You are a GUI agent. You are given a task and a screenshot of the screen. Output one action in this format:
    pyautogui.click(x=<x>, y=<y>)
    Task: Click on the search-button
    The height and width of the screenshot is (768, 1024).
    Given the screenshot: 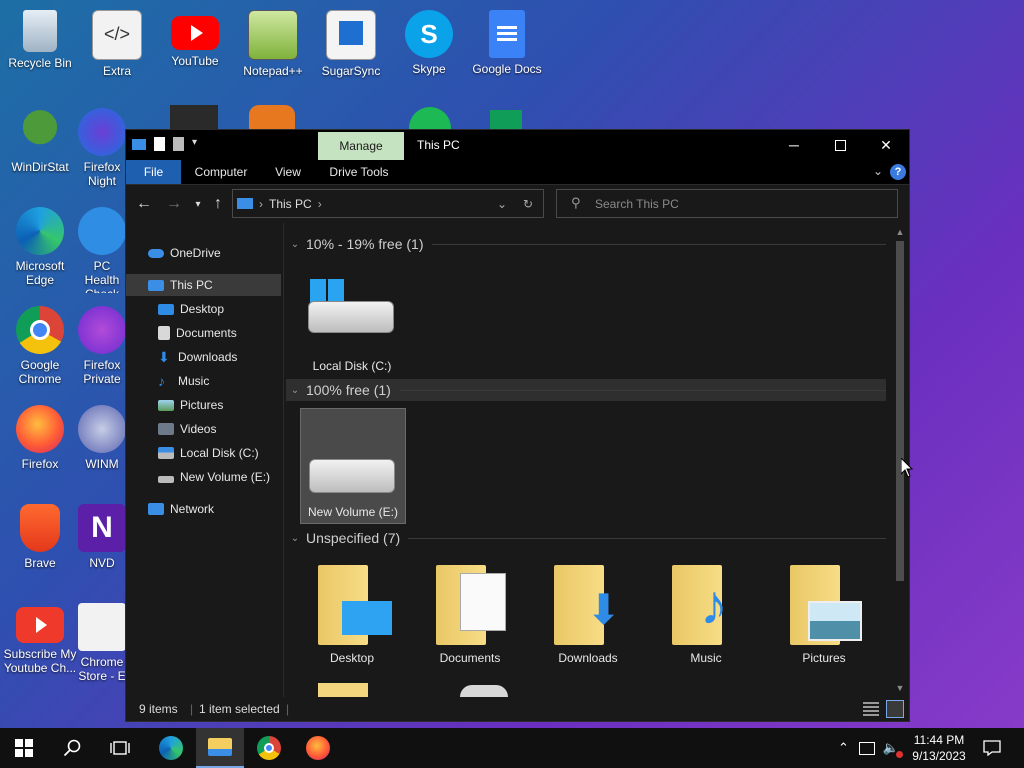 What is the action you would take?
    pyautogui.click(x=72, y=748)
    